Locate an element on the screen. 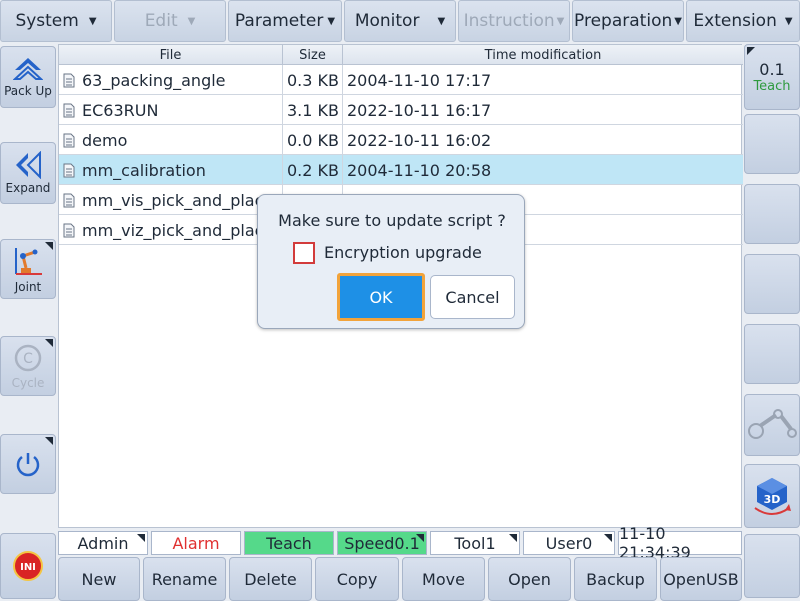  ini-badge-text: INI is located at coordinates (28, 567).